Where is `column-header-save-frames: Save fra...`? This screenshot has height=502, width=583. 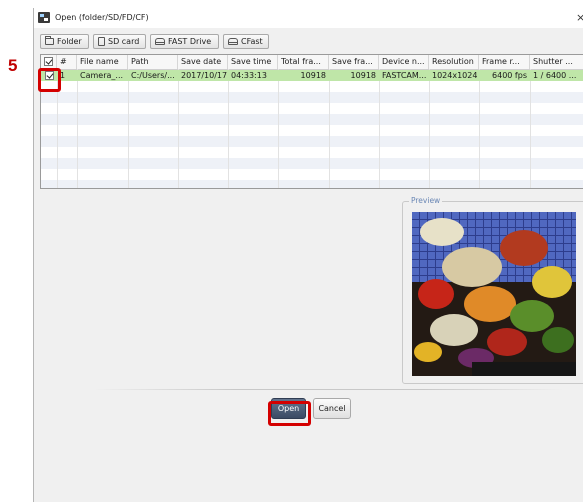 column-header-save-frames: Save fra... is located at coordinates (354, 62).